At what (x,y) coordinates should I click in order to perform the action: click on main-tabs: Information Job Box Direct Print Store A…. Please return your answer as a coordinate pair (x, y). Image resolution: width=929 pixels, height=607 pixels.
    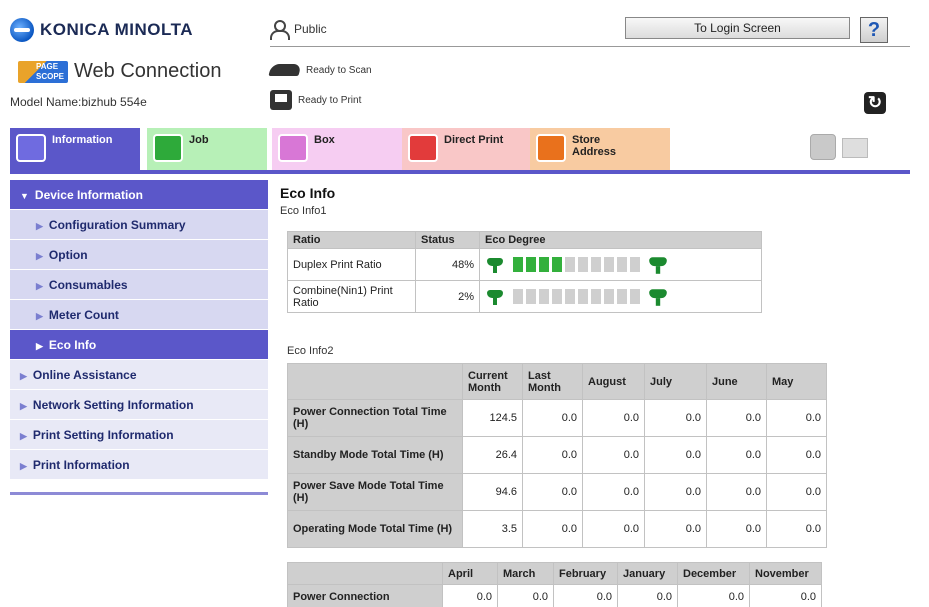
    Looking at the image, I should click on (460, 151).